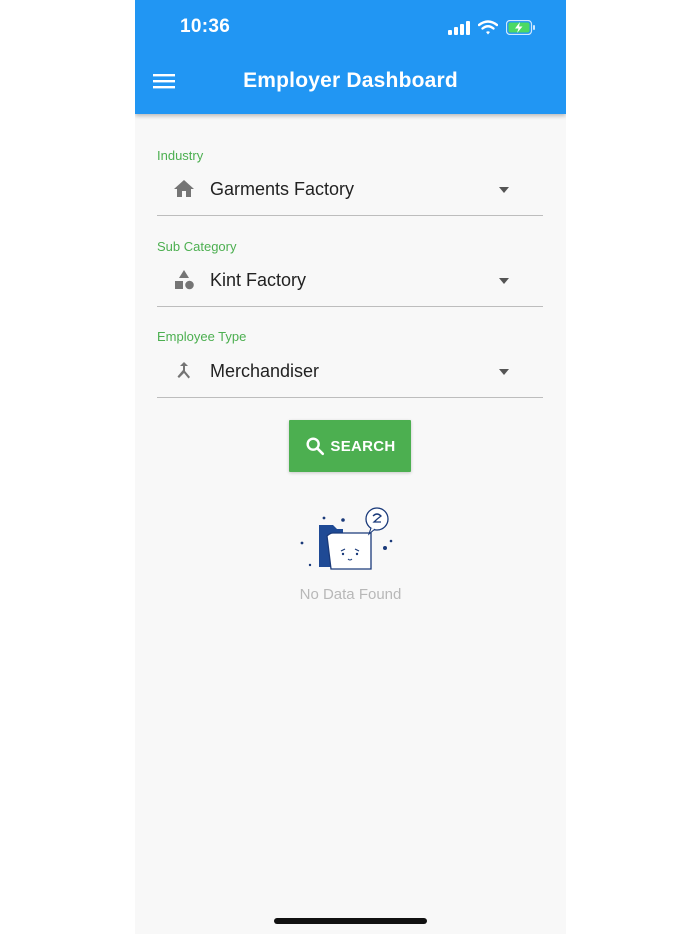  I want to click on app-bar: 10:36 Employer Dashboard, so click(350, 57).